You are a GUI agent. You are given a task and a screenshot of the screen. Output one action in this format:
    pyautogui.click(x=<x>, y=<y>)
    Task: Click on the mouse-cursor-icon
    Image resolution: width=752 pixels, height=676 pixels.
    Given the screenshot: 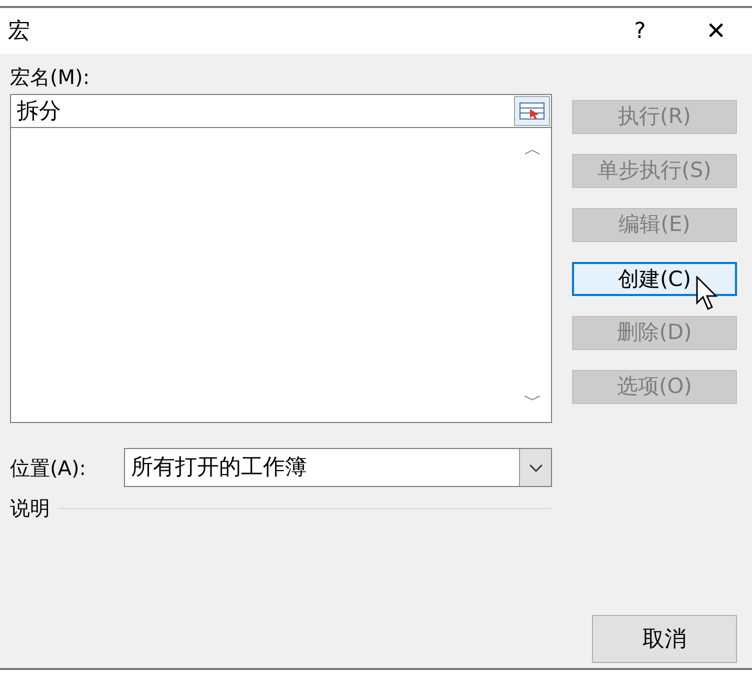 What is the action you would take?
    pyautogui.click(x=707, y=294)
    